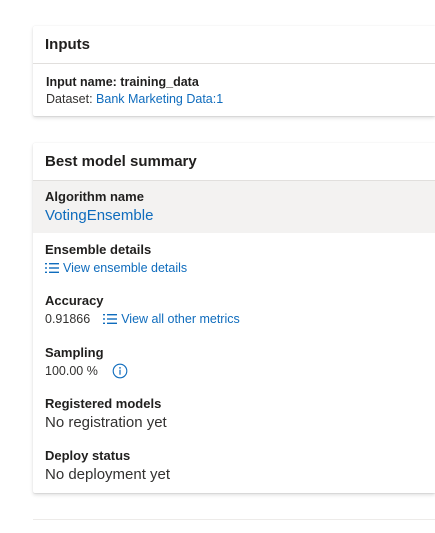 The height and width of the screenshot is (533, 435). What do you see at coordinates (74, 352) in the screenshot?
I see `sampling-label: Sampling` at bounding box center [74, 352].